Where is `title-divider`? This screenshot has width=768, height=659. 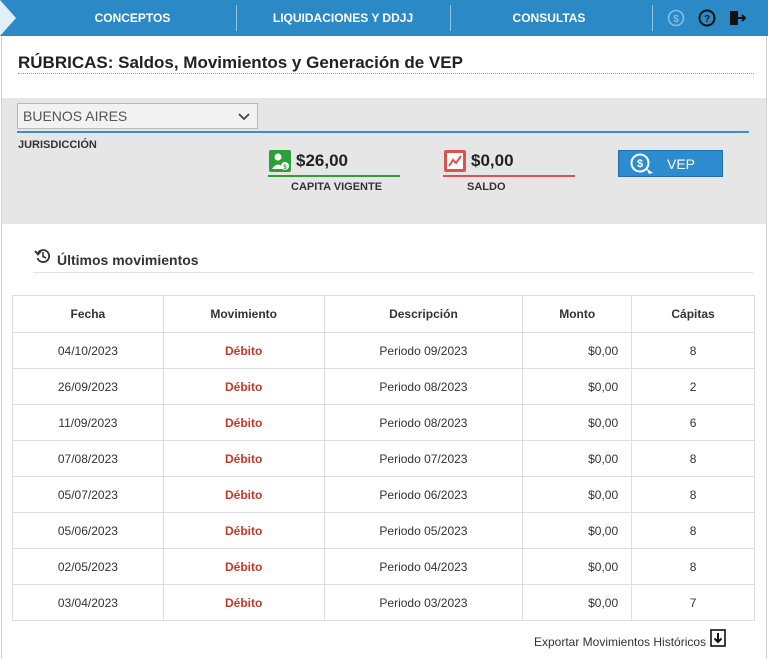 title-divider is located at coordinates (386, 73).